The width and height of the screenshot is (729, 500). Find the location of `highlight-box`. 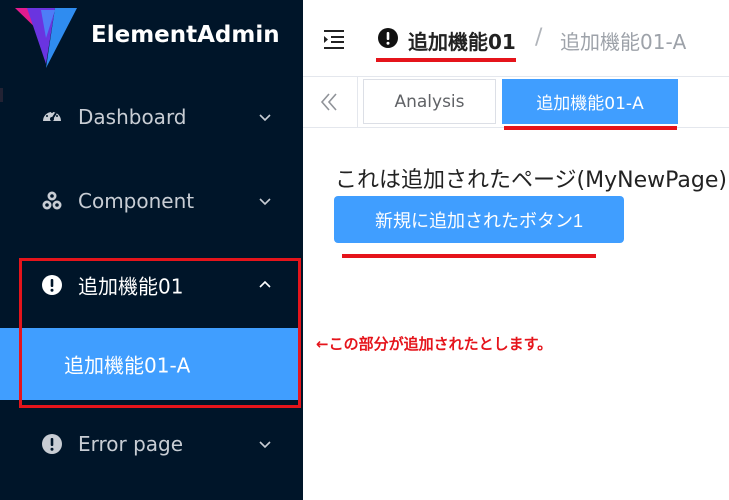

highlight-box is located at coordinates (160, 333).